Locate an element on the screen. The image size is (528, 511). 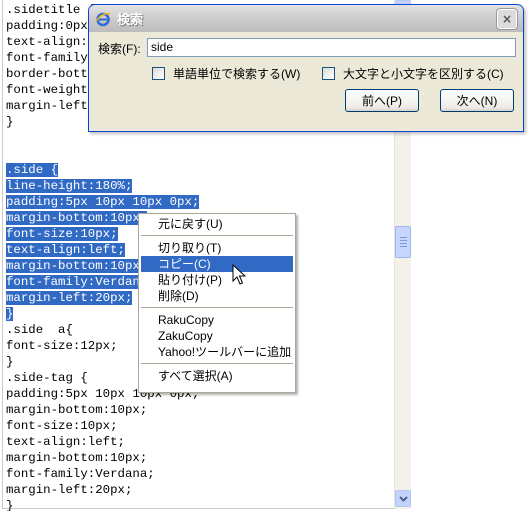
code-line-text: text-align:l is located at coordinates (51, 42).